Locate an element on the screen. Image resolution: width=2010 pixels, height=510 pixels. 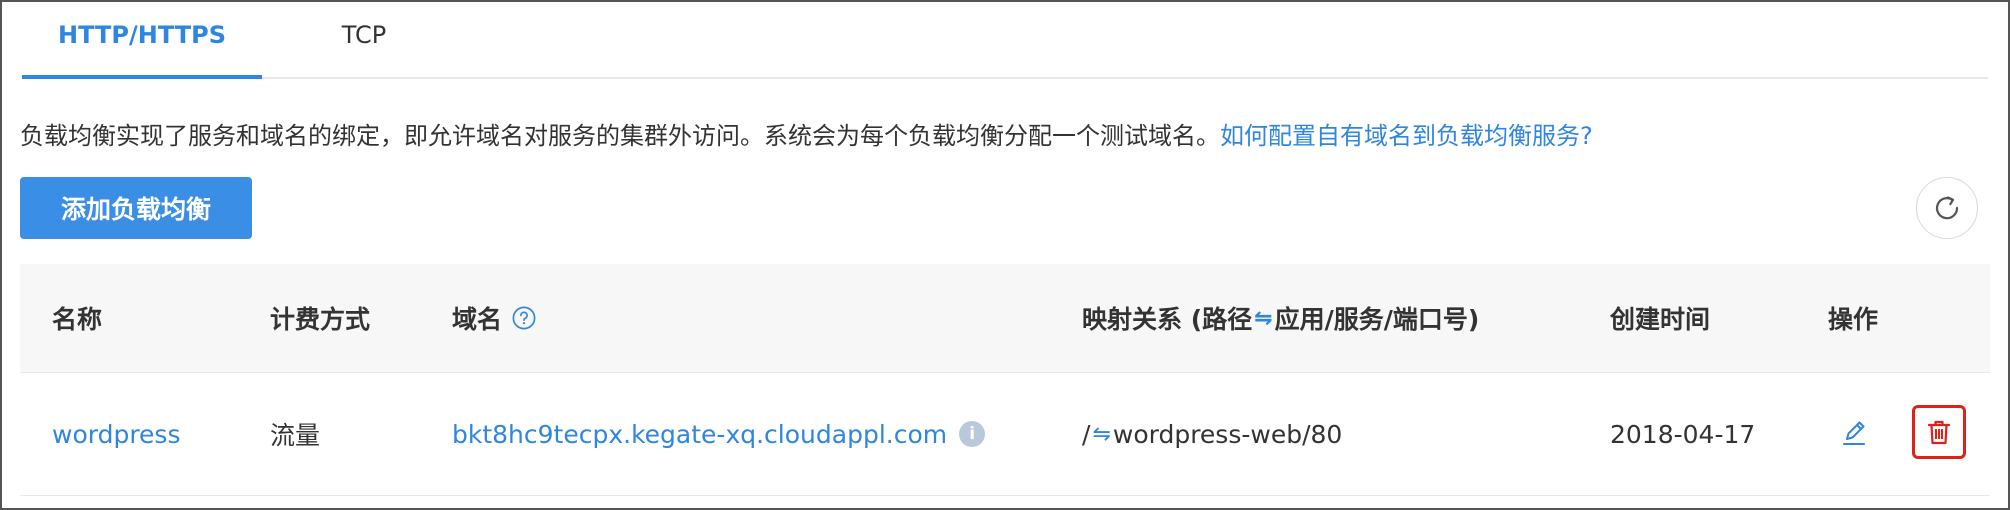
header-billing: 计费方式 is located at coordinates (320, 319).